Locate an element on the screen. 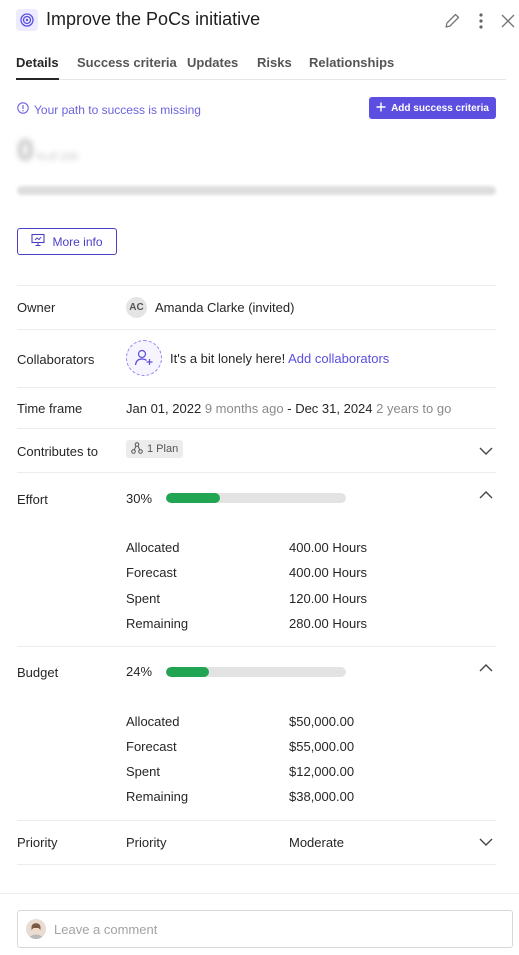 This screenshot has height=955, width=519. tab-success-criteria: Success criteria is located at coordinates (127, 67).